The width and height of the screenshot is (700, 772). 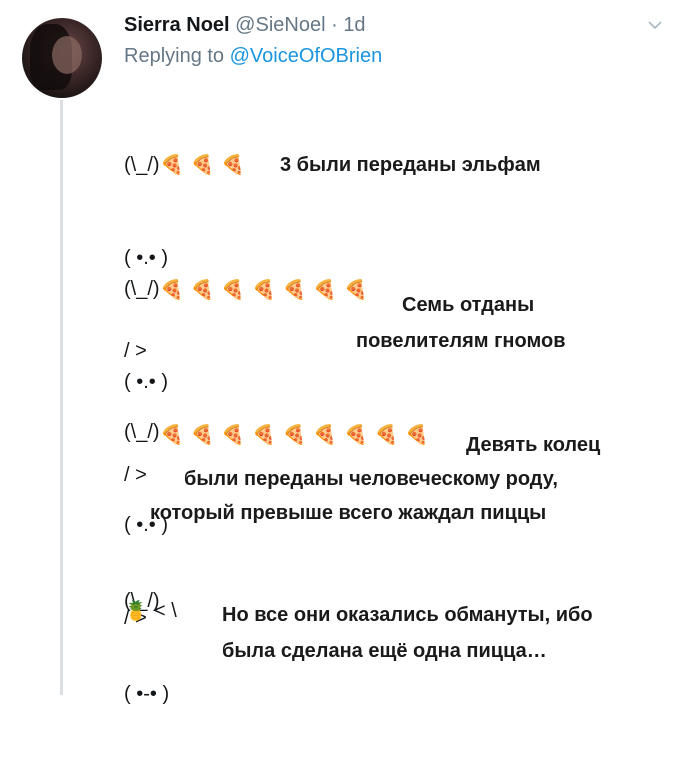 I want to click on bunny-4: (\_/) ( •-• ), so click(x=146, y=648).